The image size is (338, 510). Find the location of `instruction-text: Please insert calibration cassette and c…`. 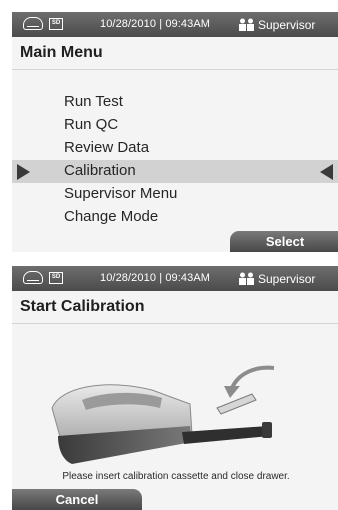

instruction-text: Please insert calibration cassette and c… is located at coordinates (176, 476).